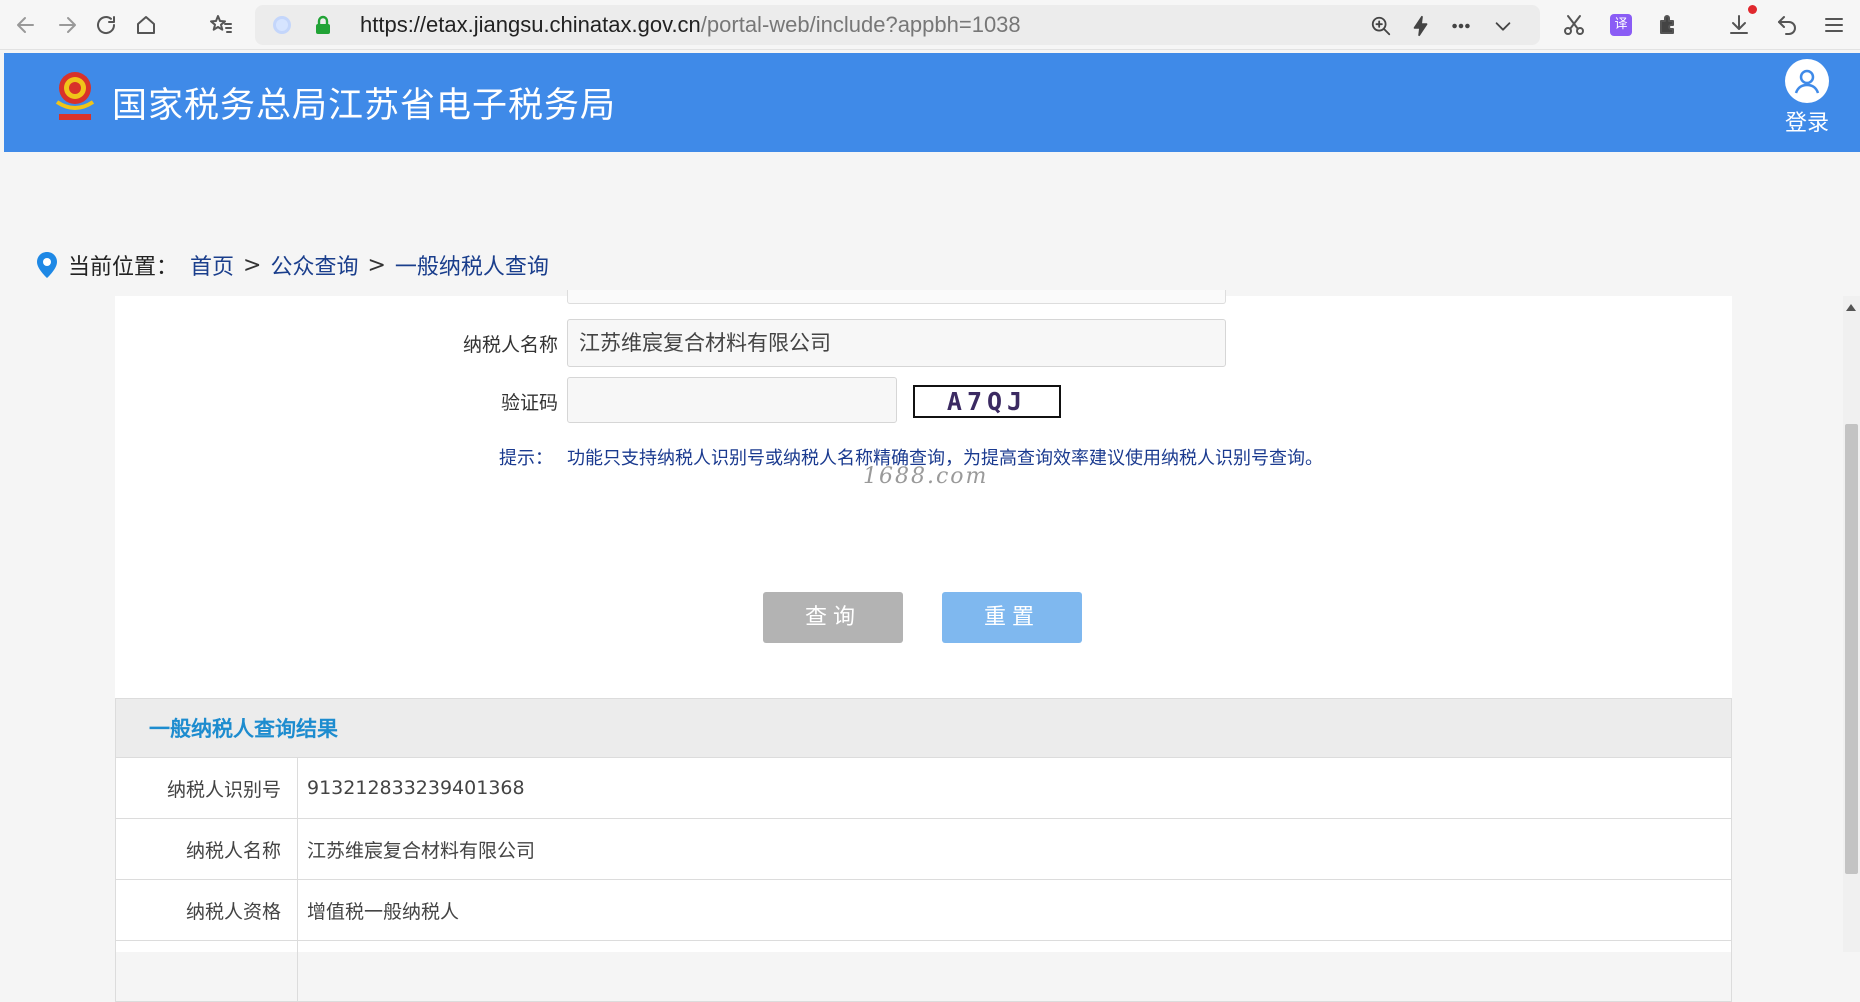 This screenshot has height=1002, width=1860. What do you see at coordinates (26, 25) in the screenshot?
I see `back-icon` at bounding box center [26, 25].